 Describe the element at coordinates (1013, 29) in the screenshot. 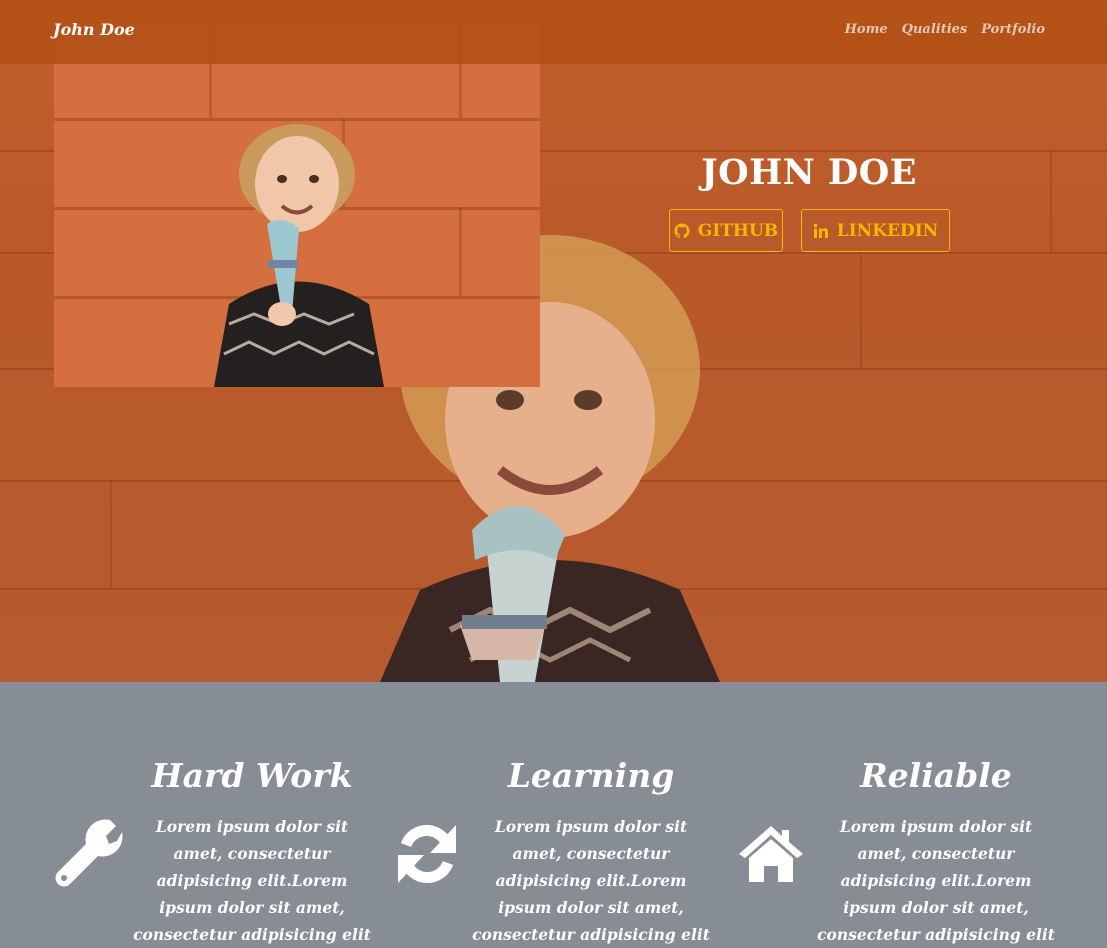

I see `nav-link-portfolio: Portfolio` at that location.